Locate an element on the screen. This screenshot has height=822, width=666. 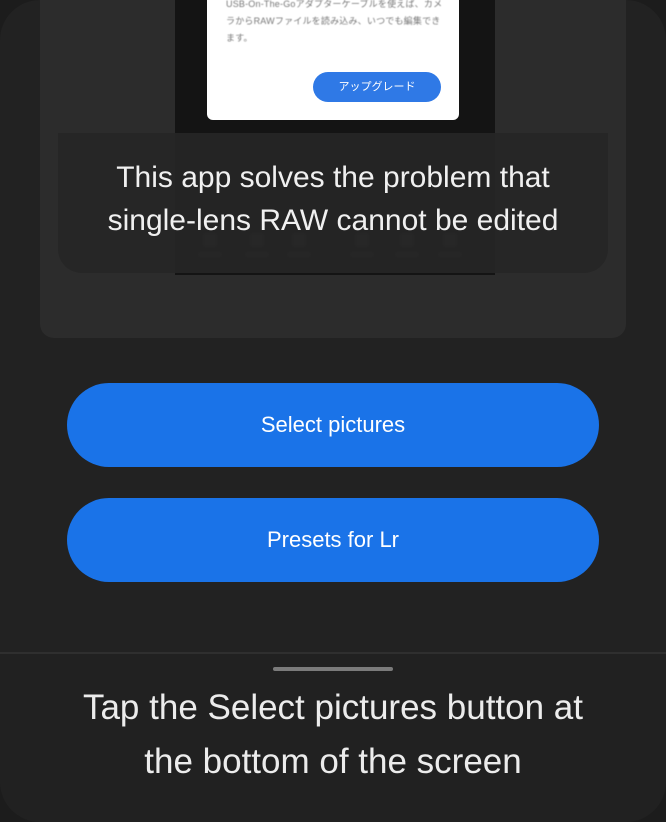
preview-caption-line: This app solves the problem that is located at coordinates (333, 177).